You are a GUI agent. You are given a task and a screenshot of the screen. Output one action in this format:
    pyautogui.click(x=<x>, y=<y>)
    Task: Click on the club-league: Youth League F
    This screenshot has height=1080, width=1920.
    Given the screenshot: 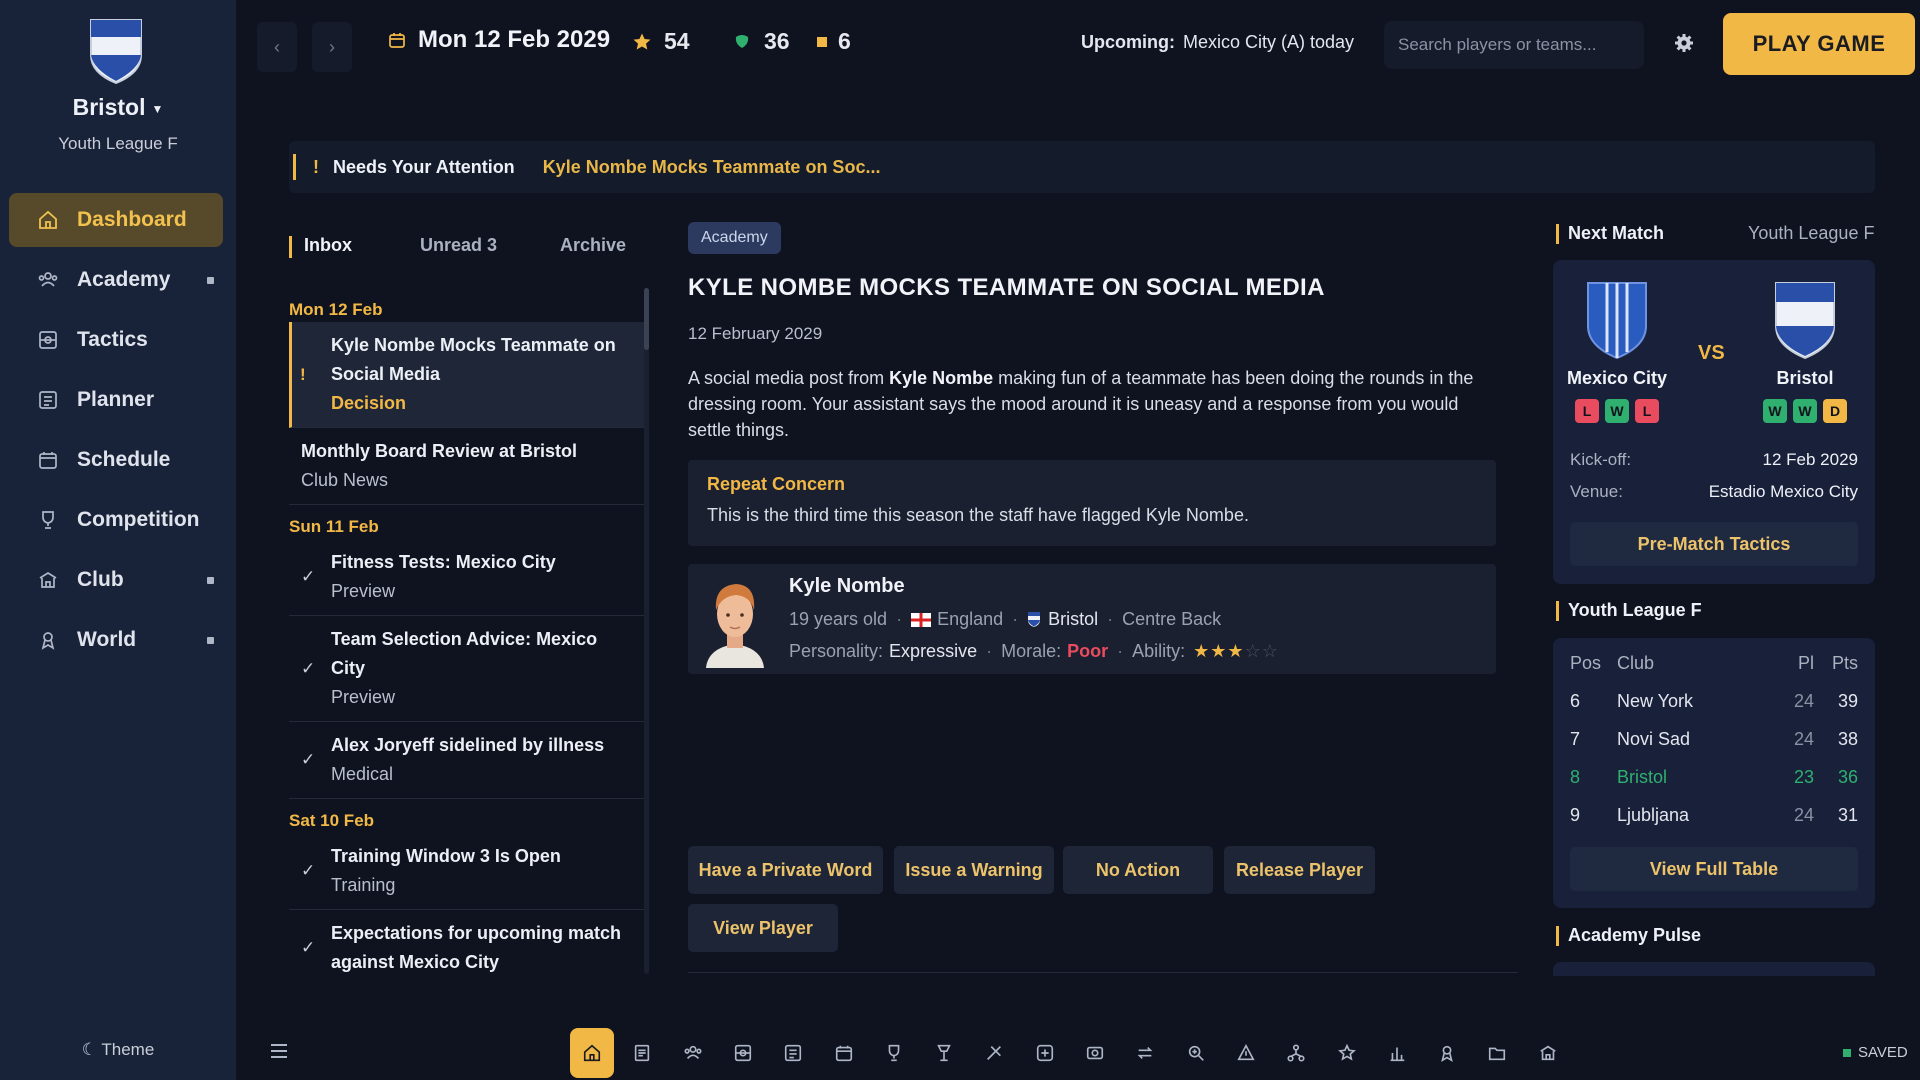 What is the action you would take?
    pyautogui.click(x=118, y=143)
    